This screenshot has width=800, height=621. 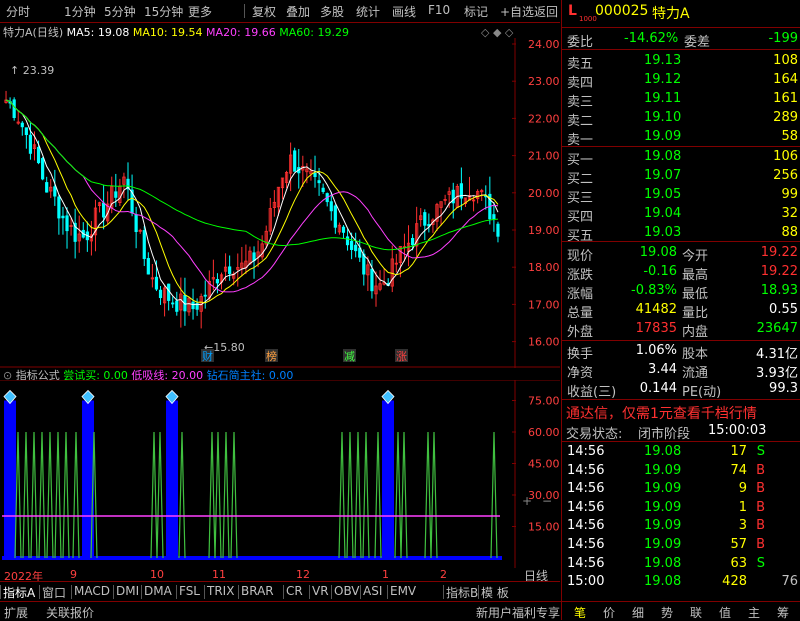 I want to click on market-prefix: L, so click(x=572, y=11).